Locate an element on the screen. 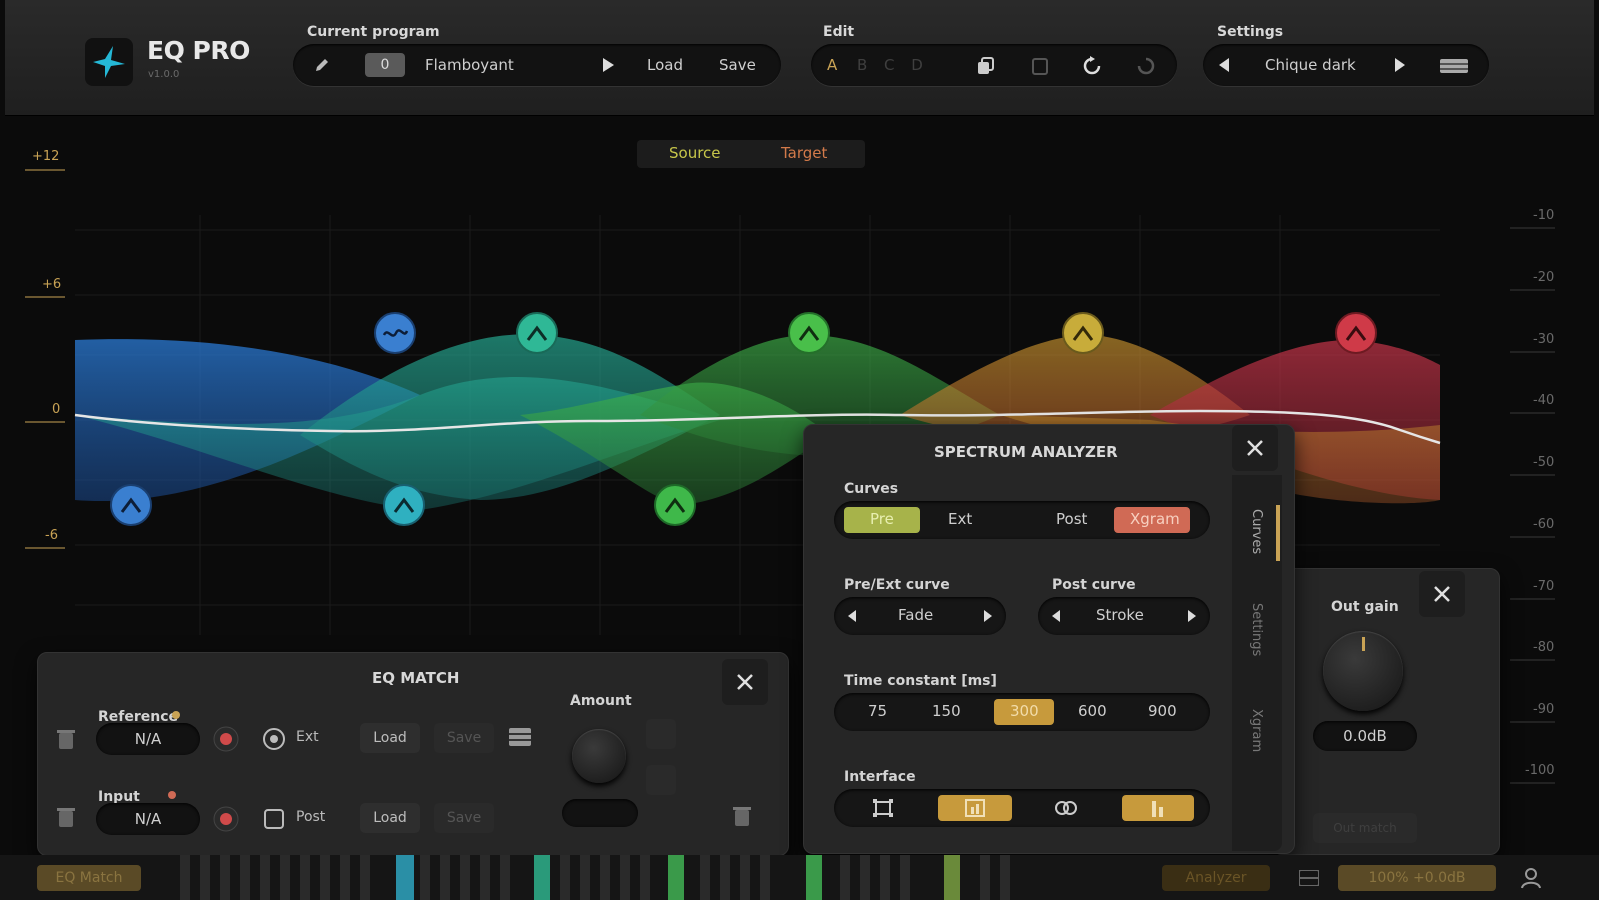  eq-match-close-button is located at coordinates (745, 682).